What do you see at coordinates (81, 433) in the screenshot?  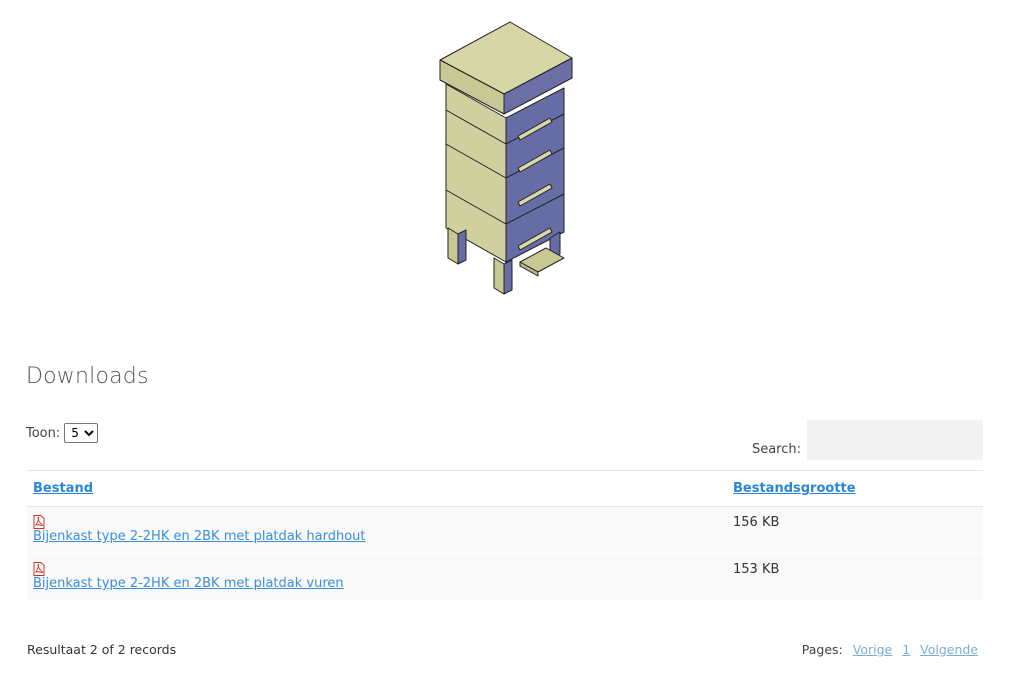 I see `page-length-select: 5` at bounding box center [81, 433].